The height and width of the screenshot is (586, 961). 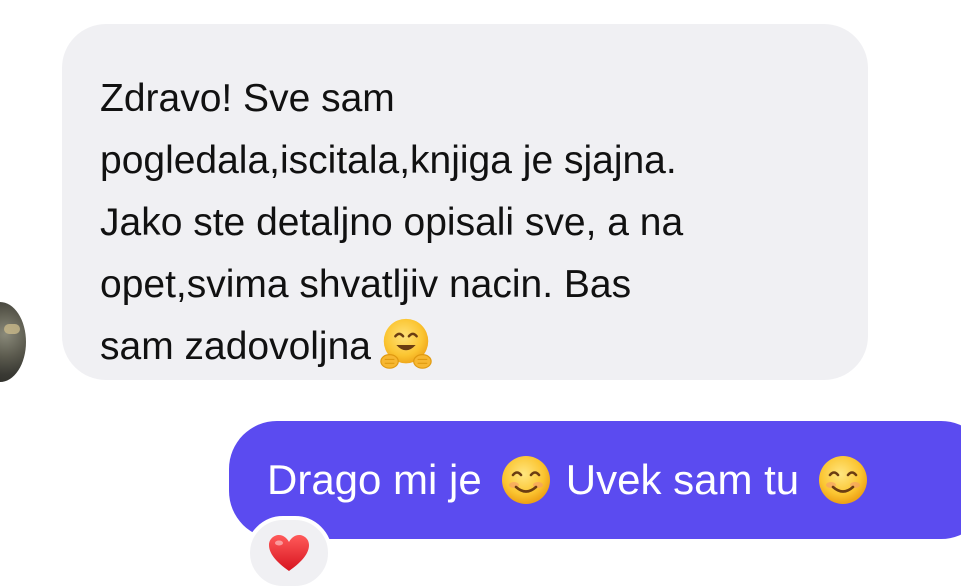 I want to click on incoming-line-1: Zdravo! Sve sam, so click(x=247, y=98).